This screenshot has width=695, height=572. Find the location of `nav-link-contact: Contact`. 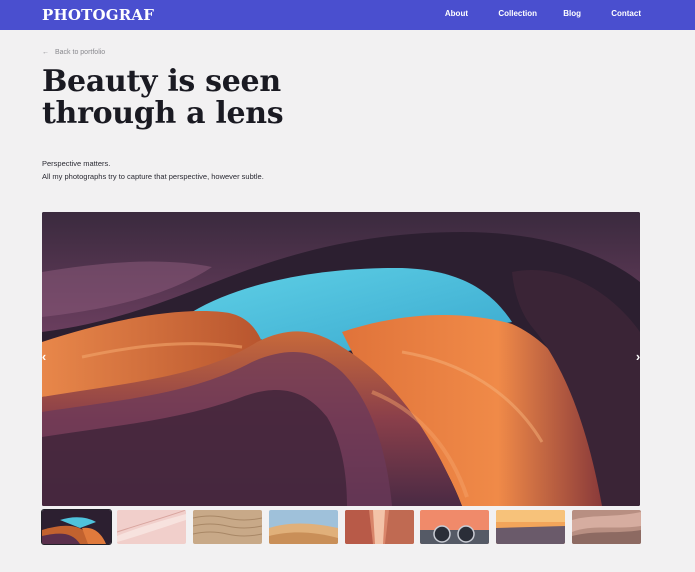

nav-link-contact: Contact is located at coordinates (626, 13).